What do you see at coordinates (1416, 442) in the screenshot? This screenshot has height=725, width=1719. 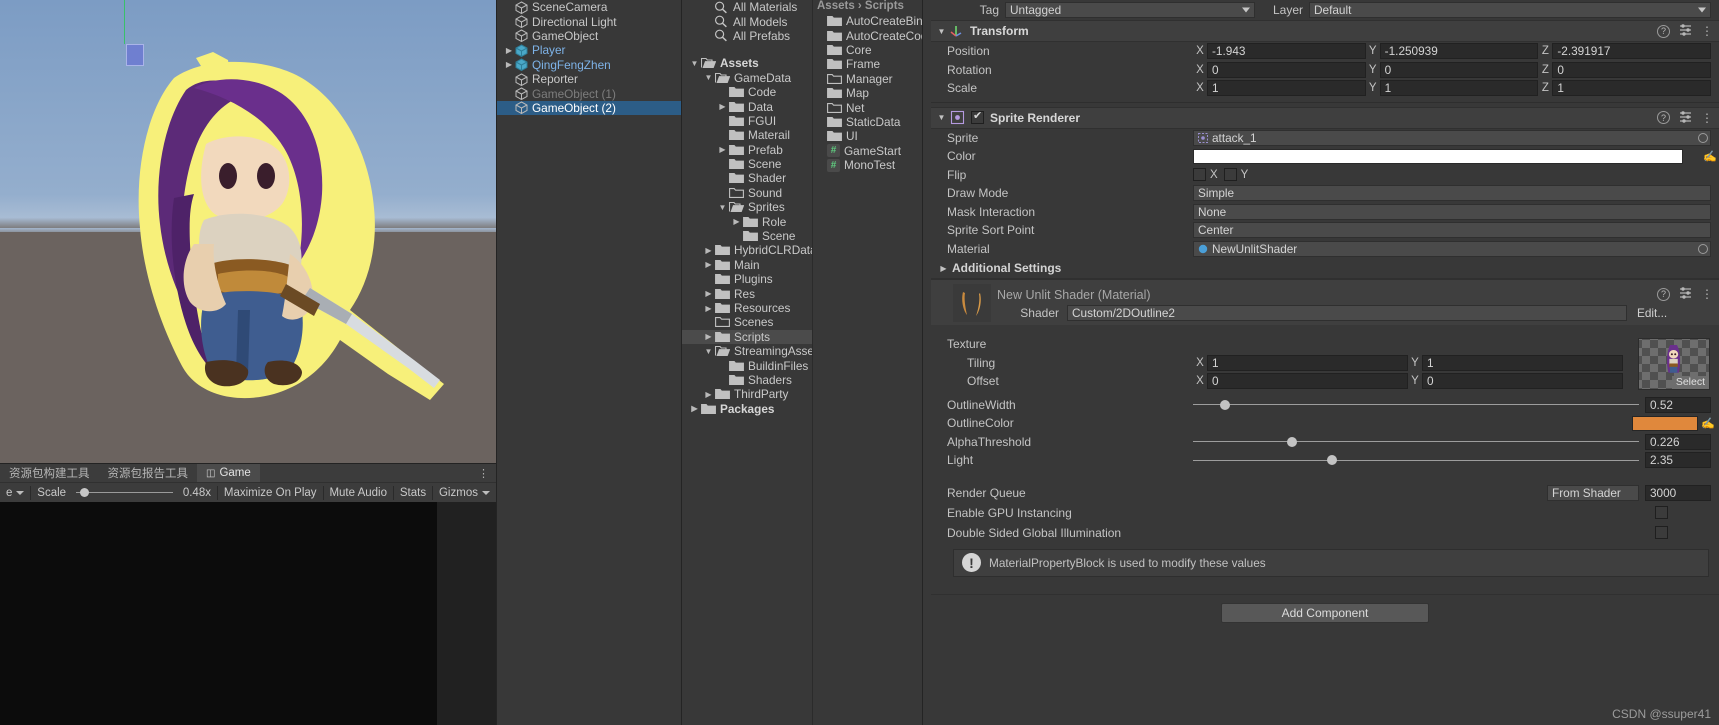 I see `alpha-threshold-slider` at bounding box center [1416, 442].